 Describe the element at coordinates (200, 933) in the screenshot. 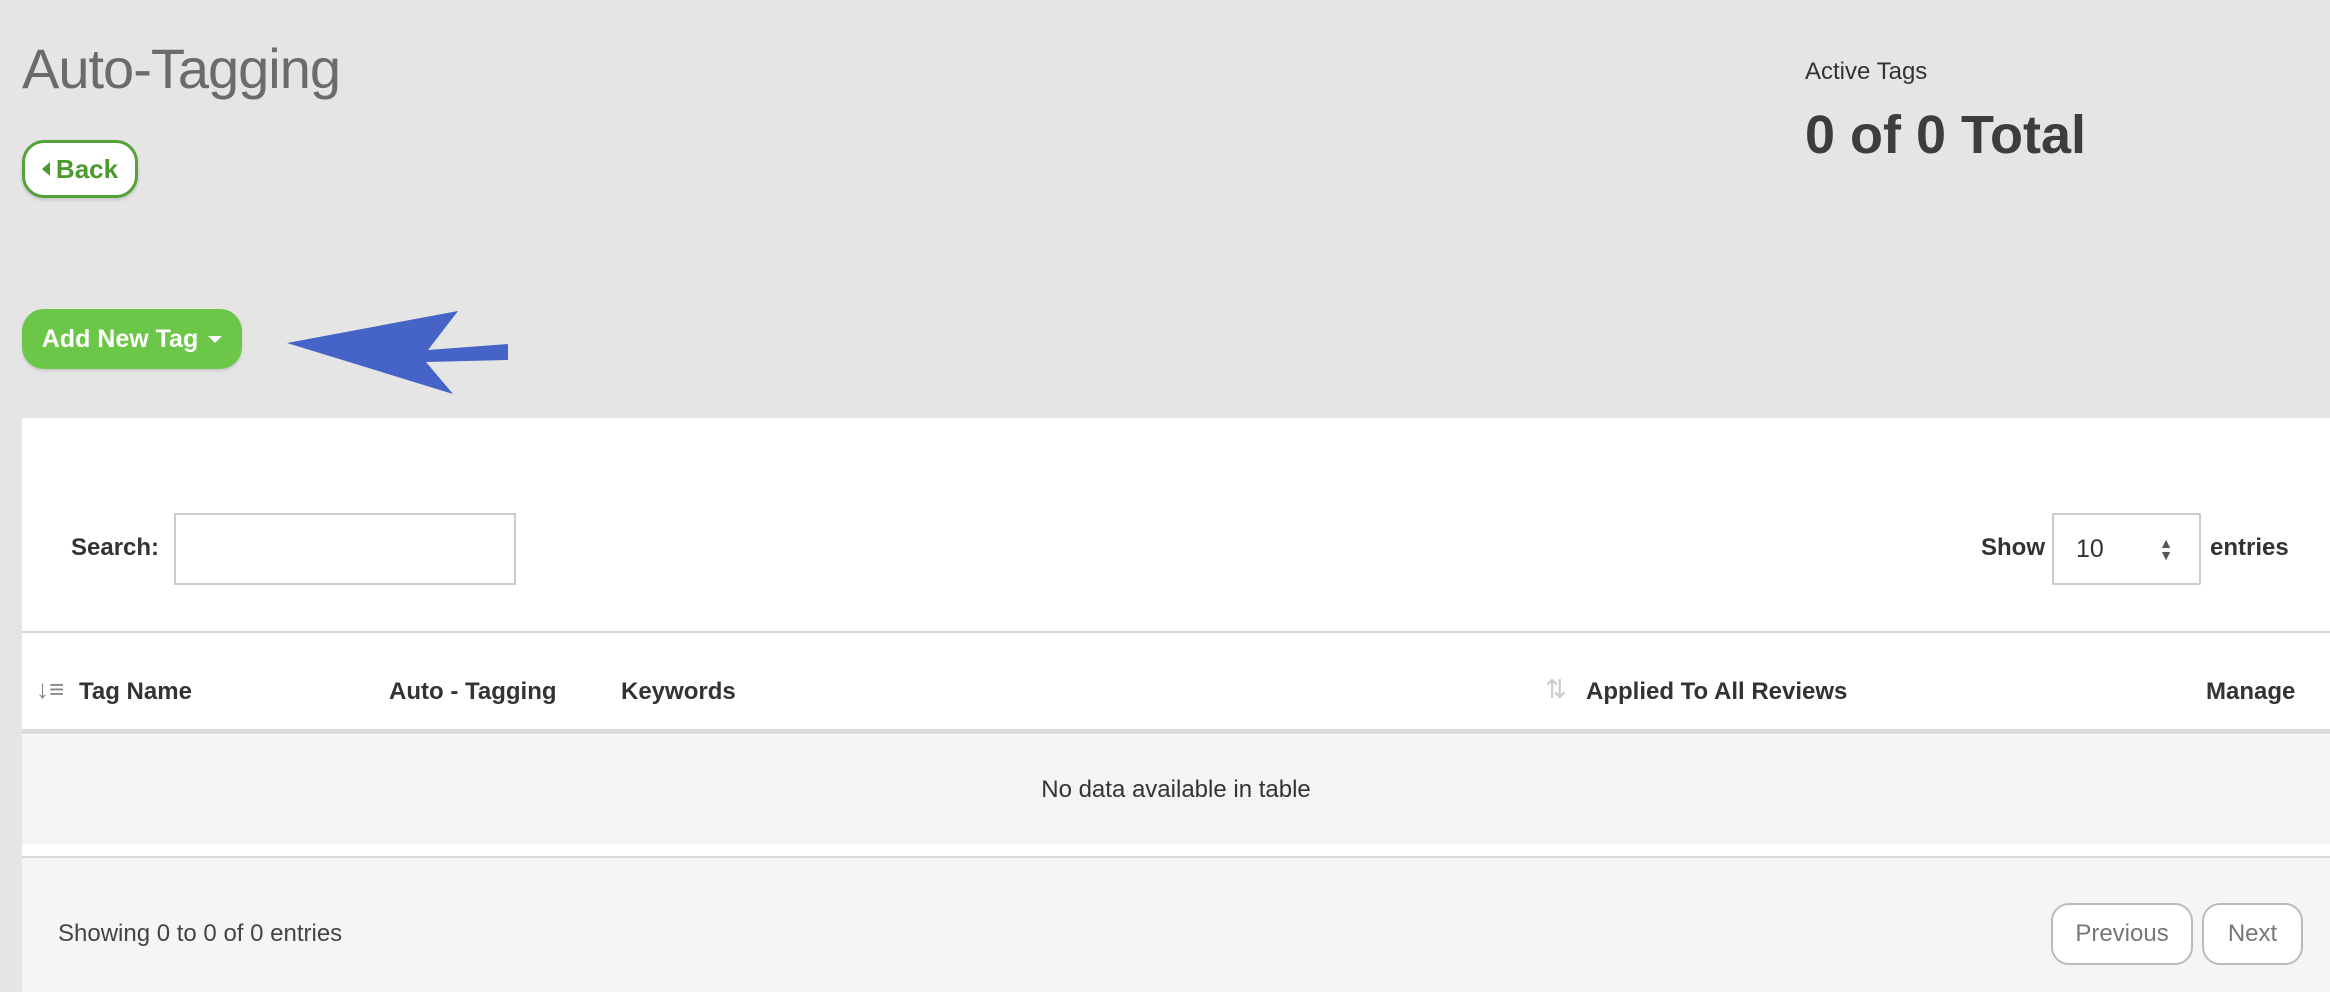

I see `table-info: Showing 0 to 0 of 0 entries` at that location.